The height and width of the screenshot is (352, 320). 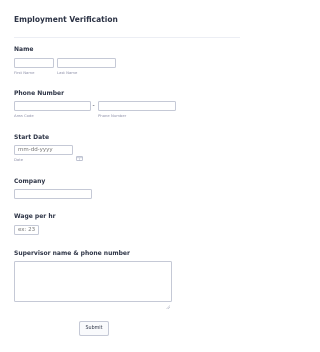 What do you see at coordinates (30, 181) in the screenshot?
I see `company-label: Company` at bounding box center [30, 181].